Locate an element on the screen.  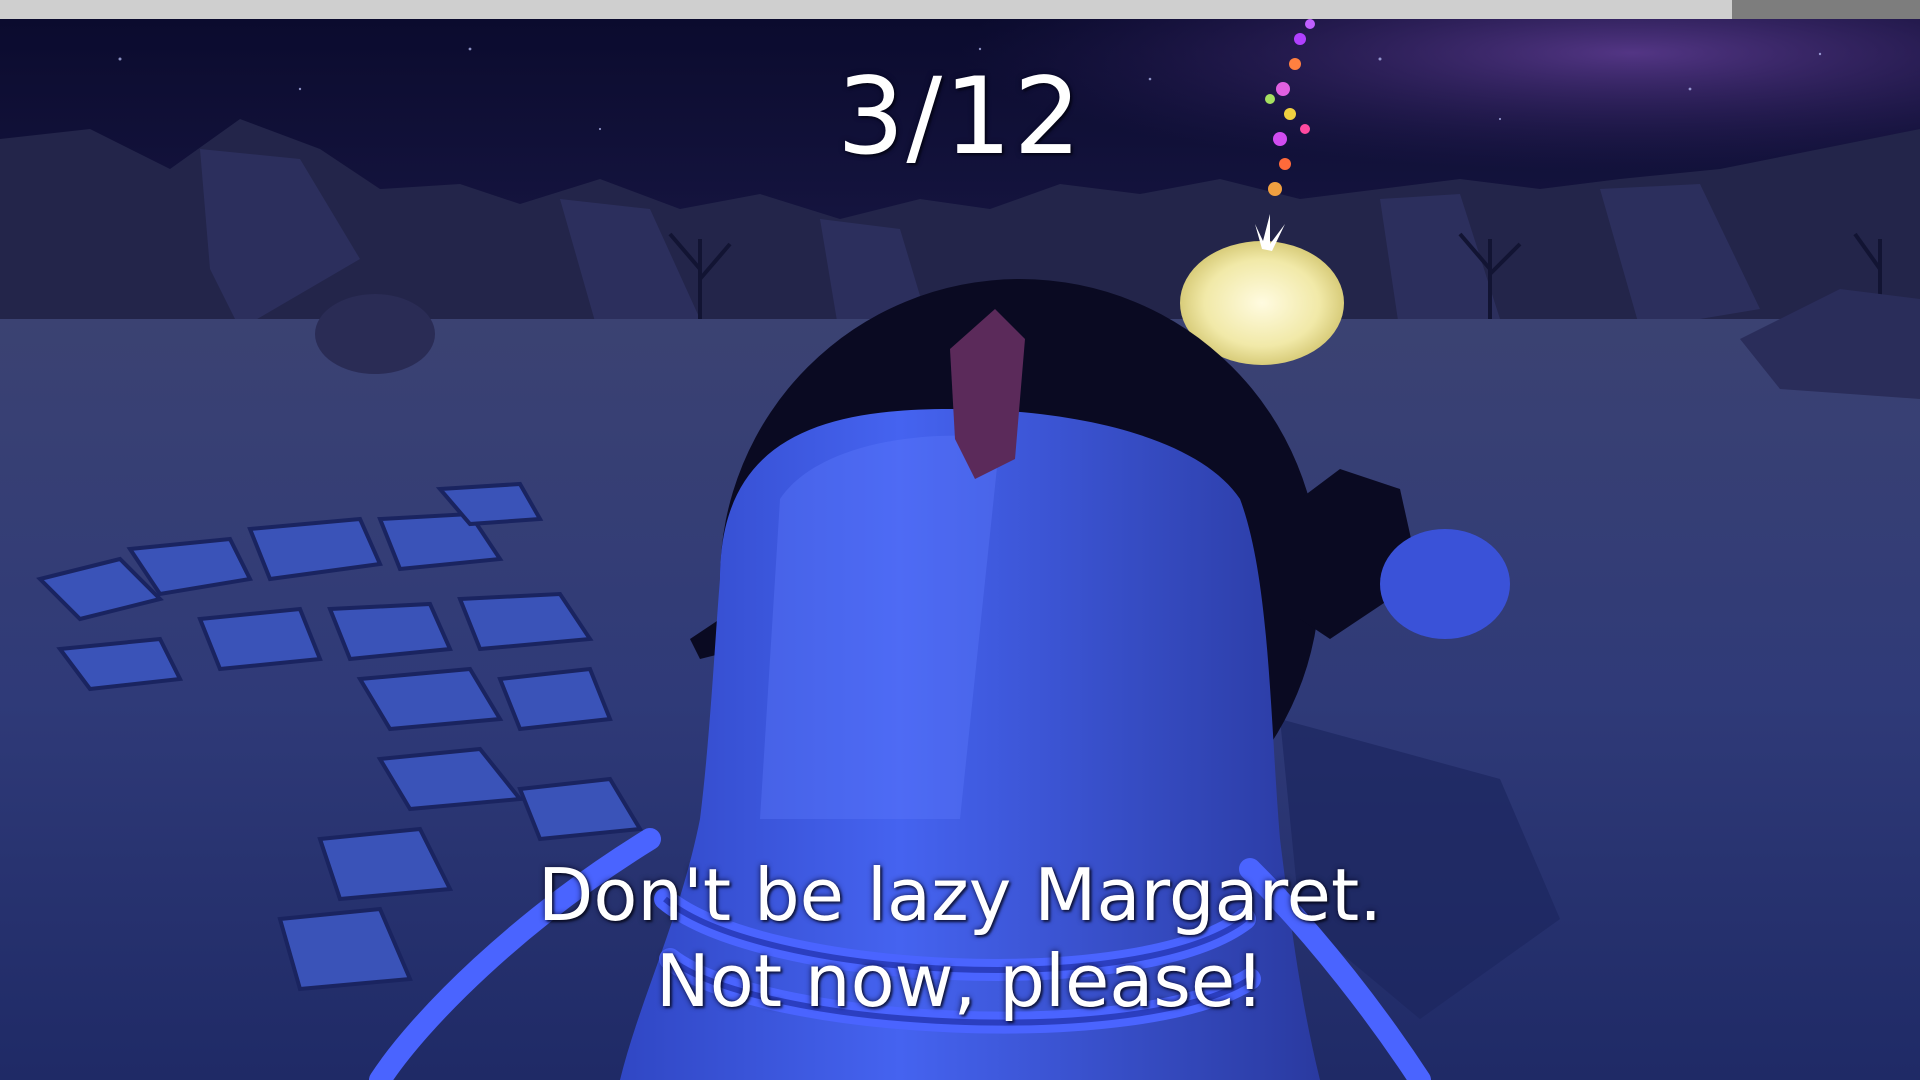
rock-boulder is located at coordinates (375, 334).